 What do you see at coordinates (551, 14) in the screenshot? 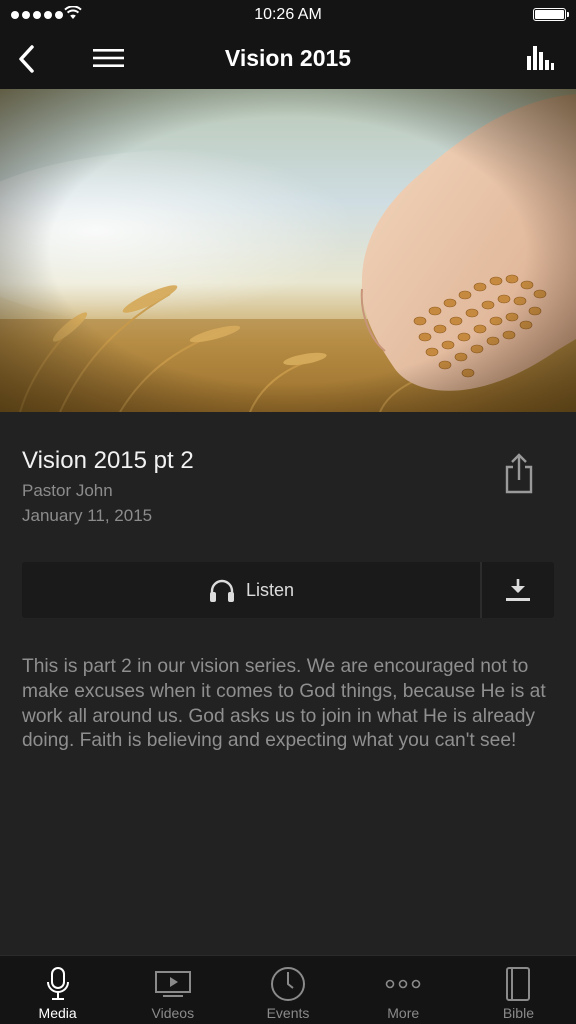
I see `battery-icon` at bounding box center [551, 14].